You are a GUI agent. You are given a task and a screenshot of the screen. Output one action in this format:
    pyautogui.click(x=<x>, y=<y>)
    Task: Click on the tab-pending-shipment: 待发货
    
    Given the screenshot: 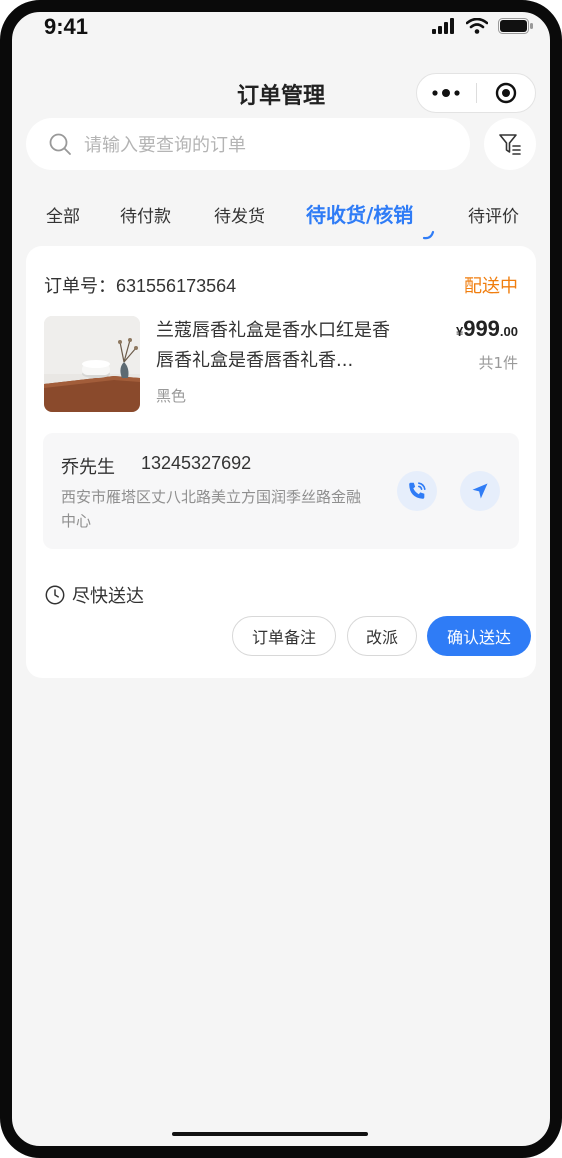 What is the action you would take?
    pyautogui.click(x=239, y=214)
    